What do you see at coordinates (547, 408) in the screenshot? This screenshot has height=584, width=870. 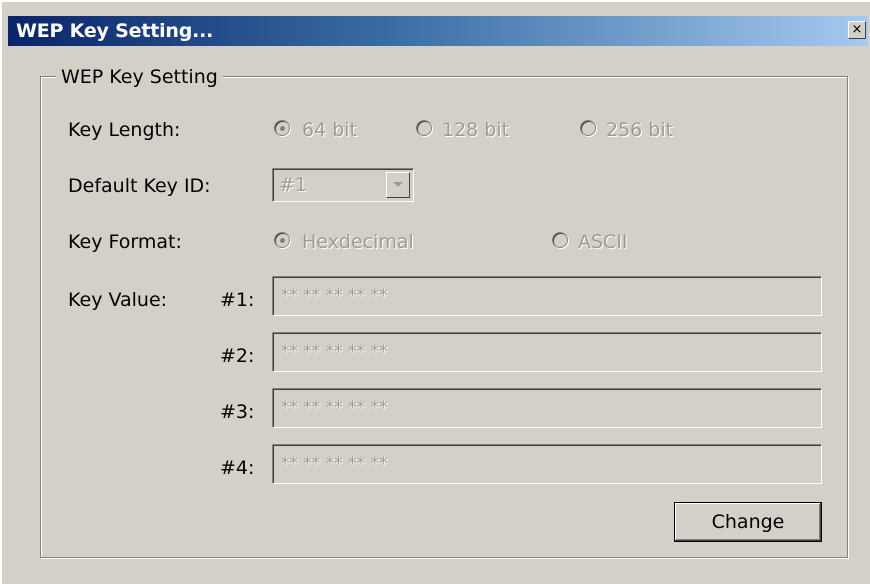 I see `key-3-input` at bounding box center [547, 408].